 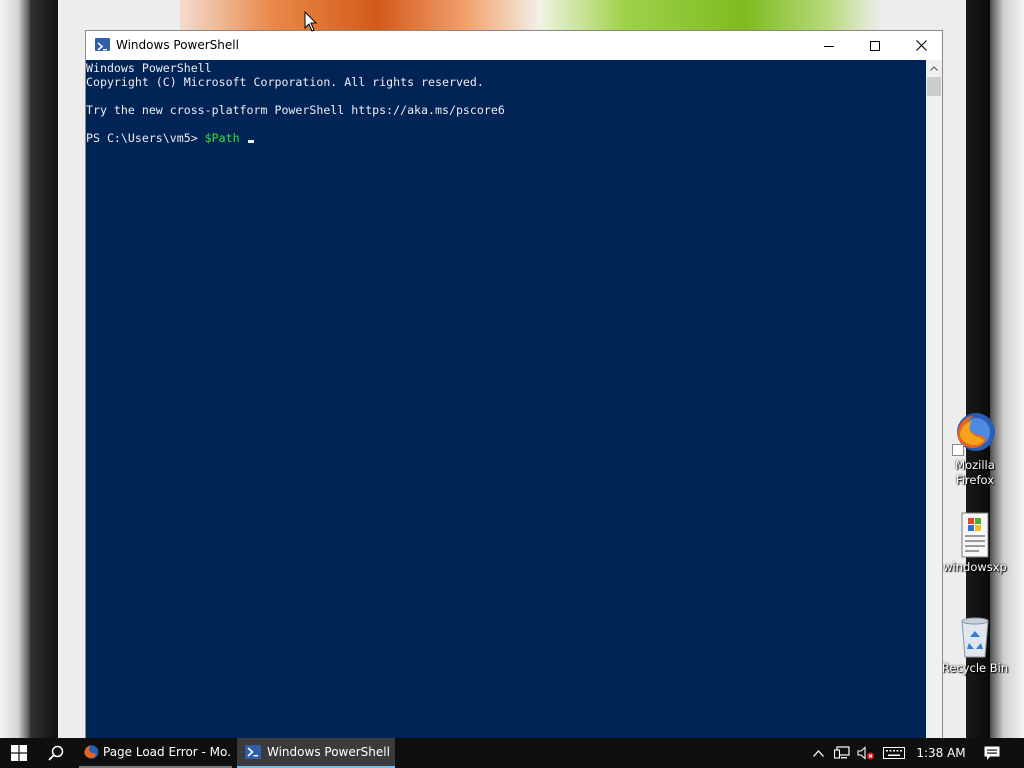 I want to click on show-hidden-icons-button, so click(x=818, y=753).